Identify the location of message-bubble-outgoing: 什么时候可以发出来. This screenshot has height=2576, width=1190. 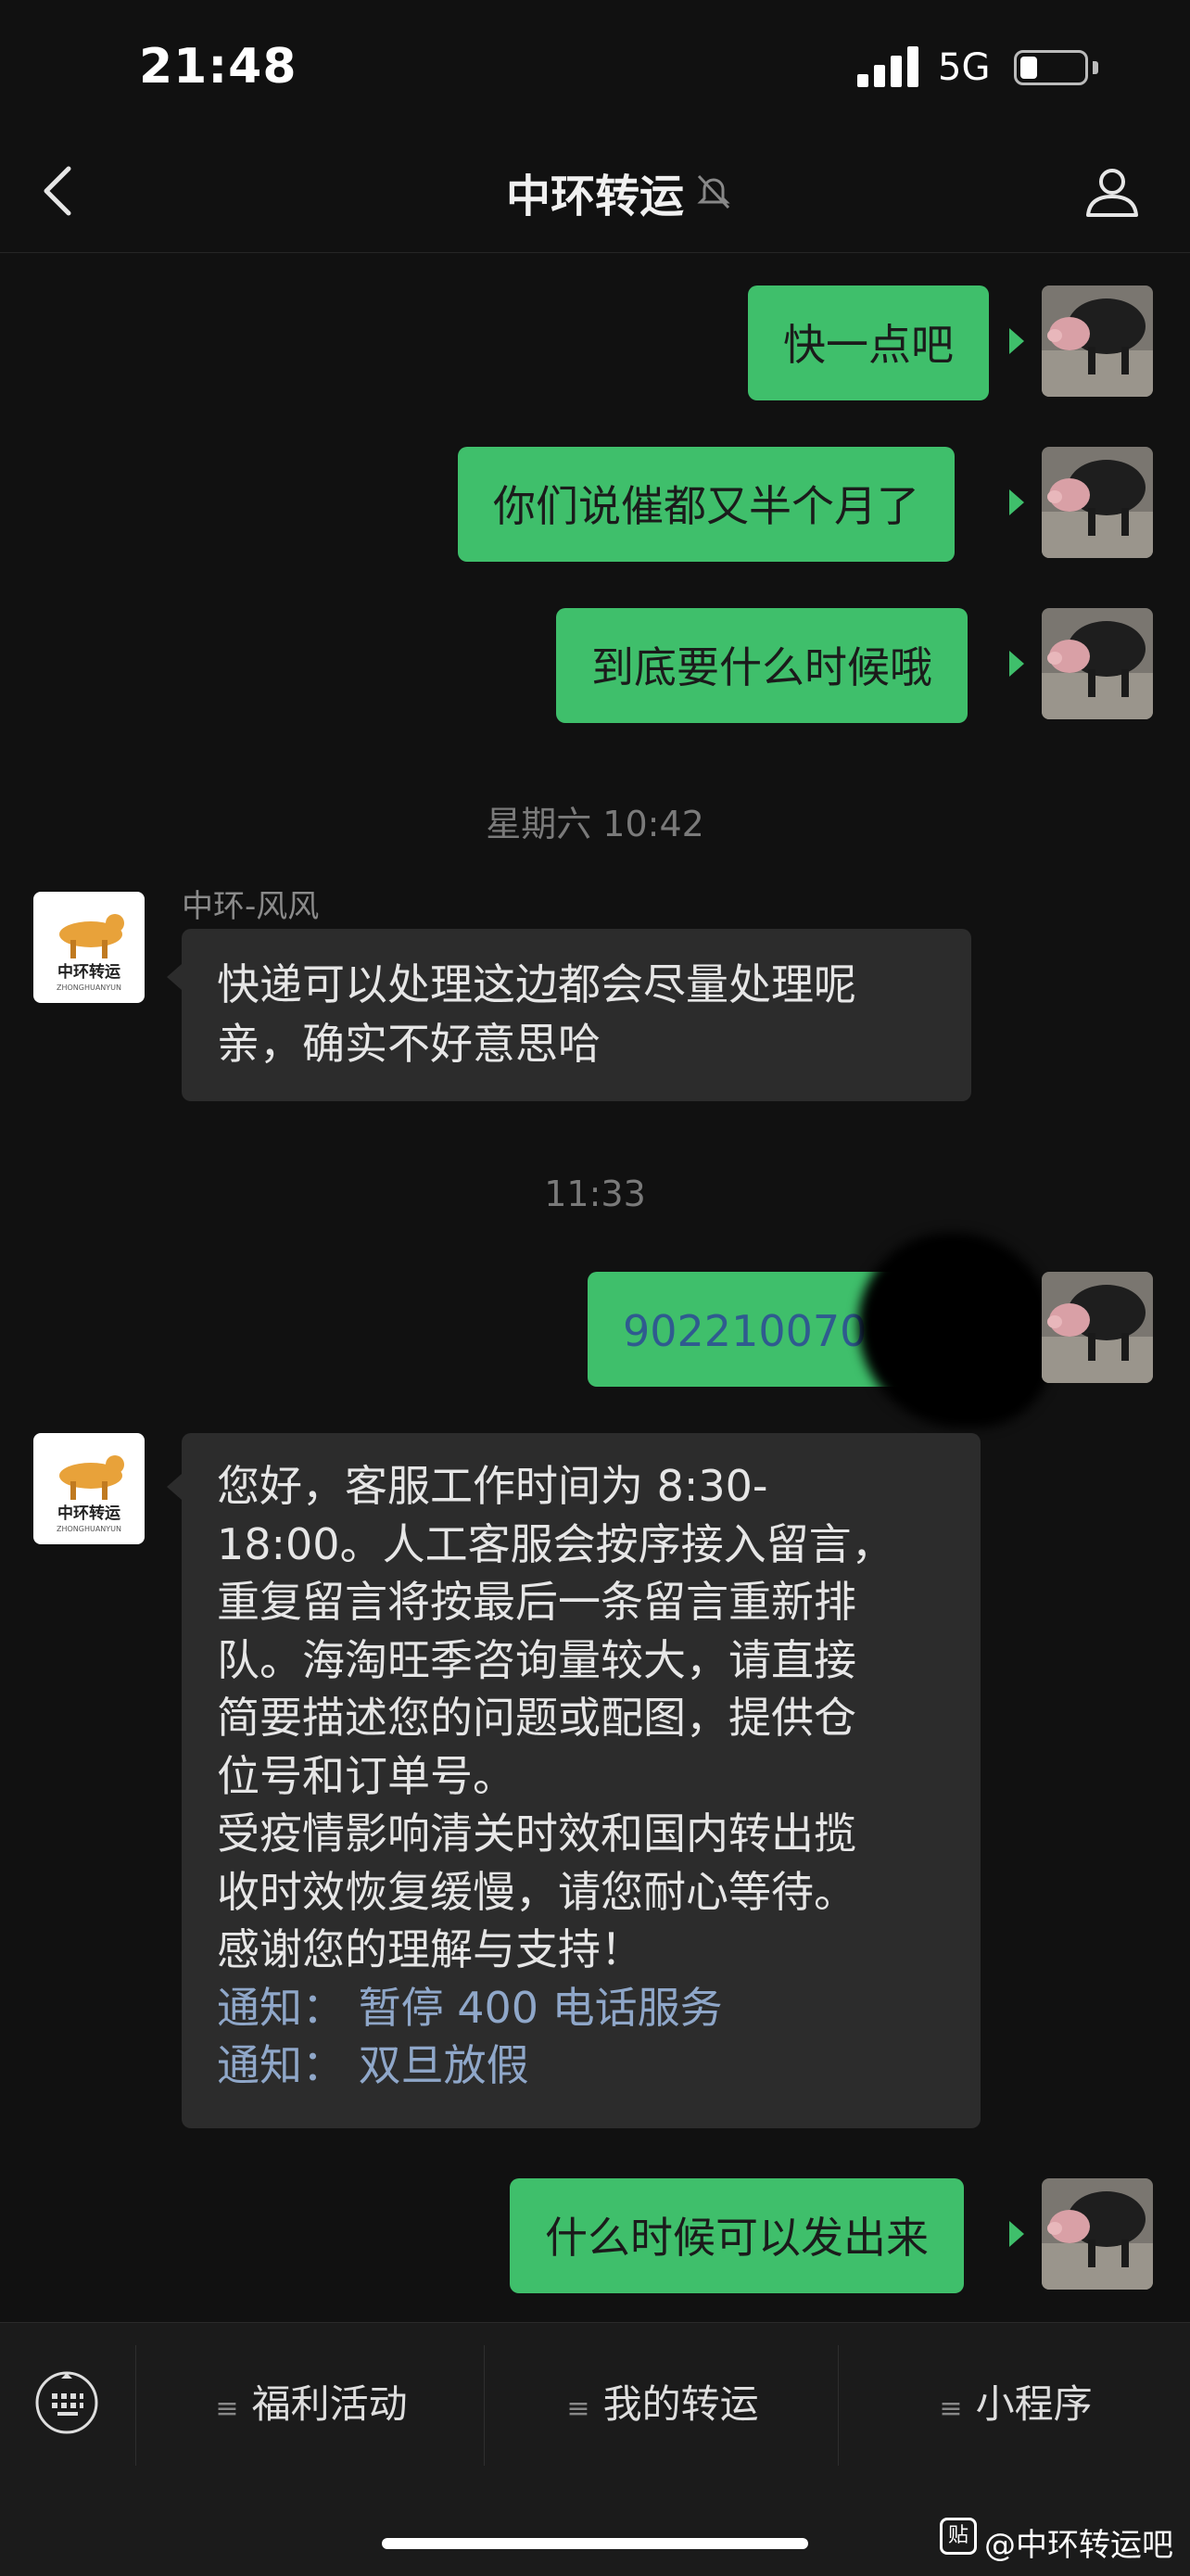
(737, 2235).